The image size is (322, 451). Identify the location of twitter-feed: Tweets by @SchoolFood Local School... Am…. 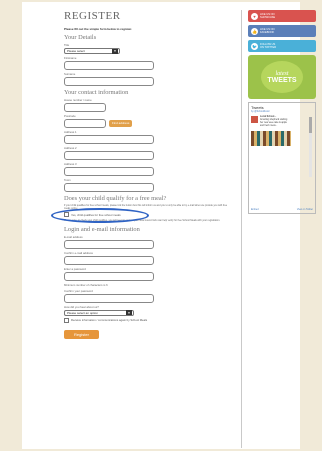
(282, 158).